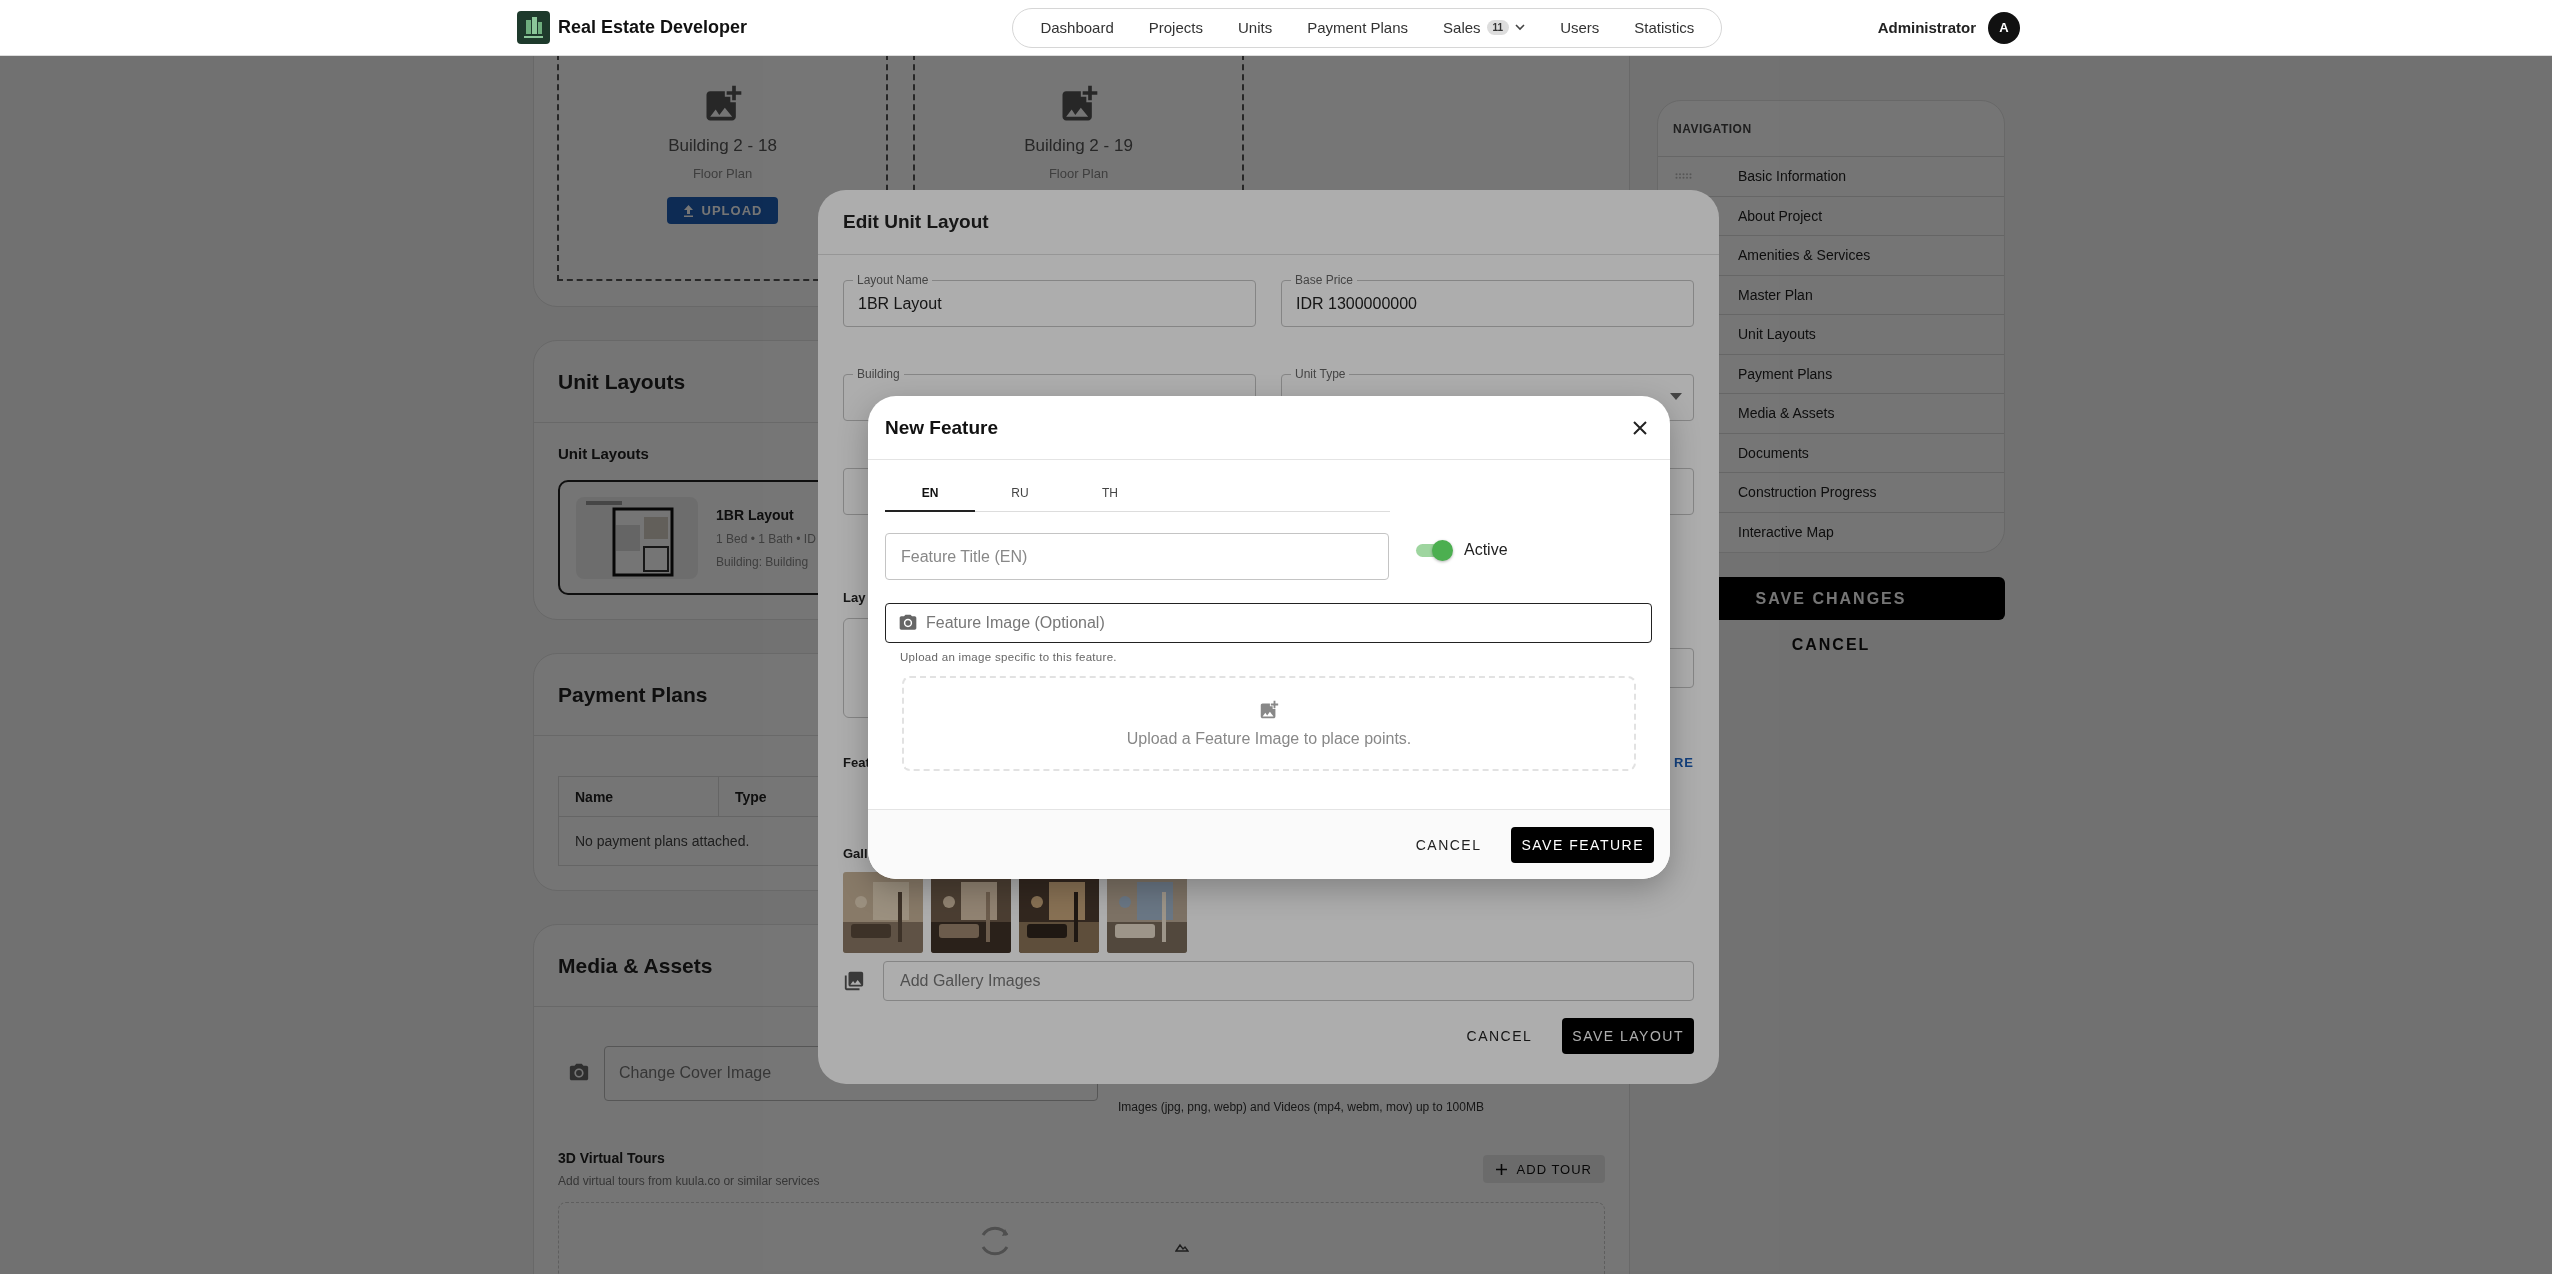 This screenshot has width=2552, height=1274. What do you see at coordinates (916, 222) in the screenshot?
I see `dialog-title: Edit Unit Layout` at bounding box center [916, 222].